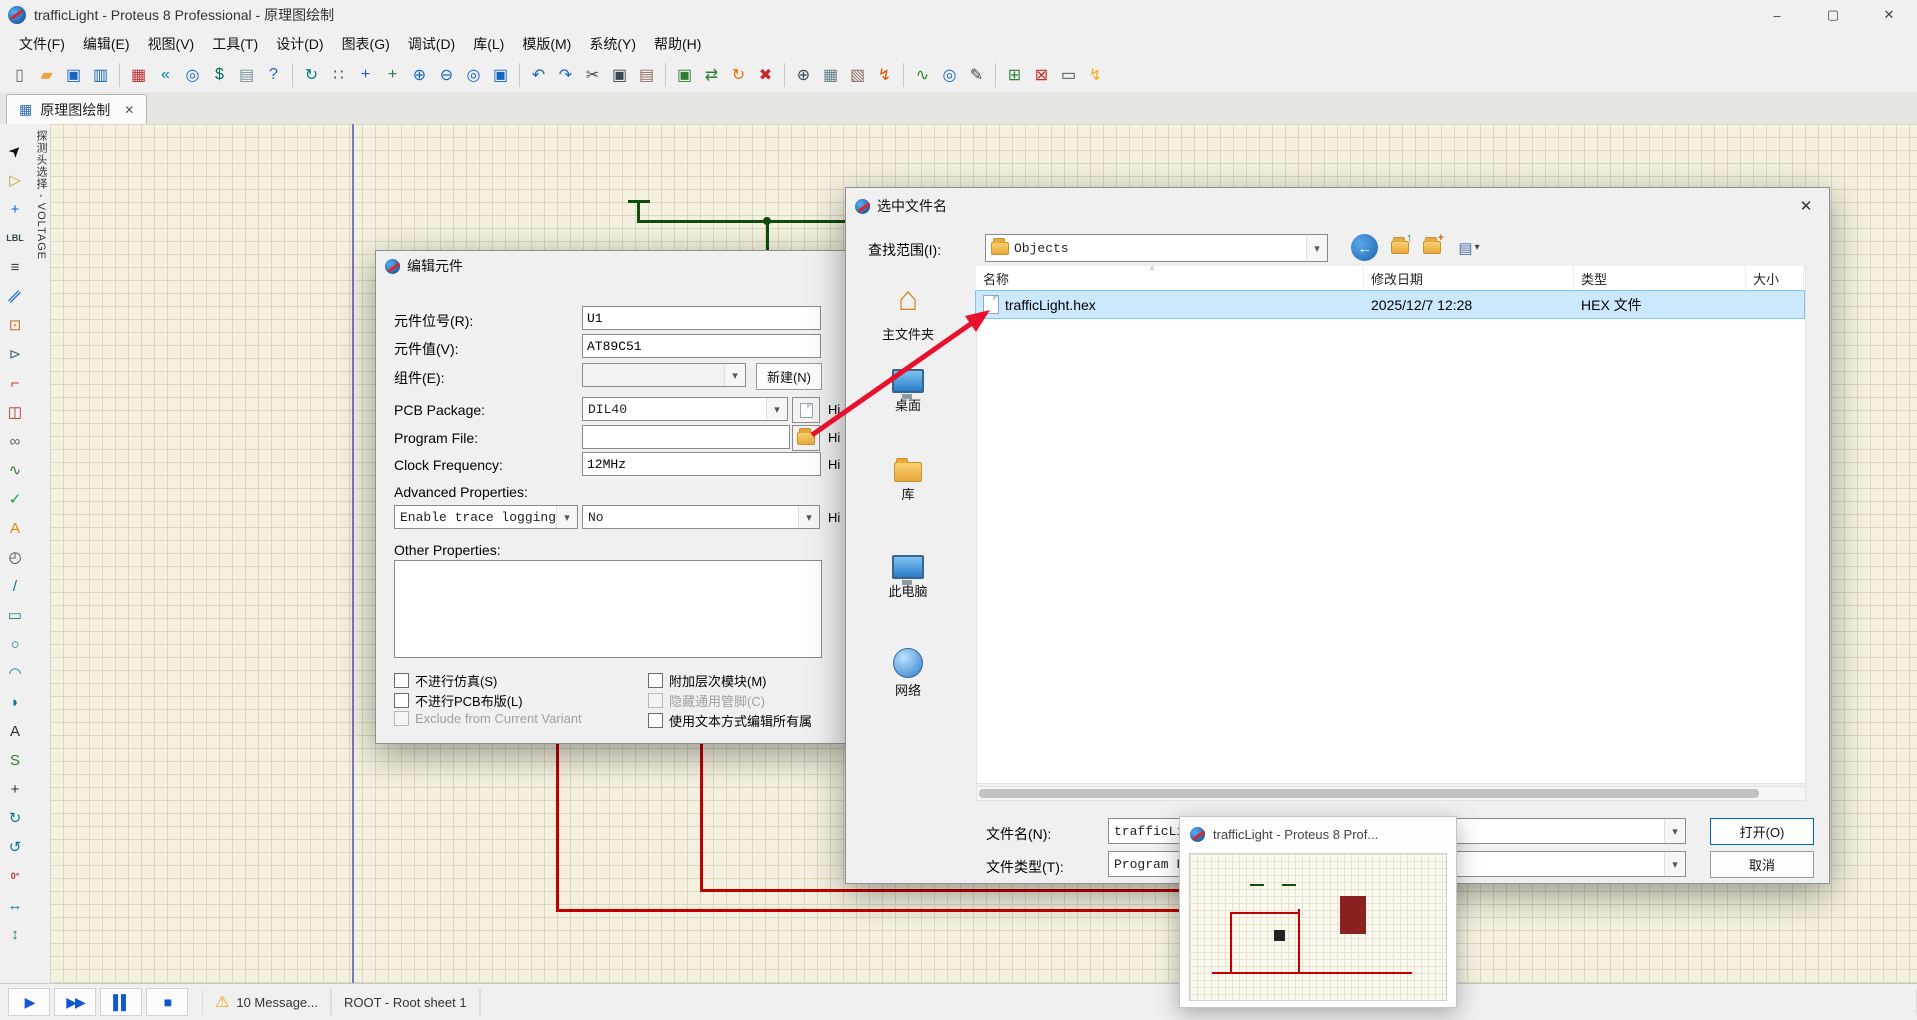 The width and height of the screenshot is (1917, 1020). What do you see at coordinates (15, 238) in the screenshot?
I see `wire-label-mode-icon: LBL` at bounding box center [15, 238].